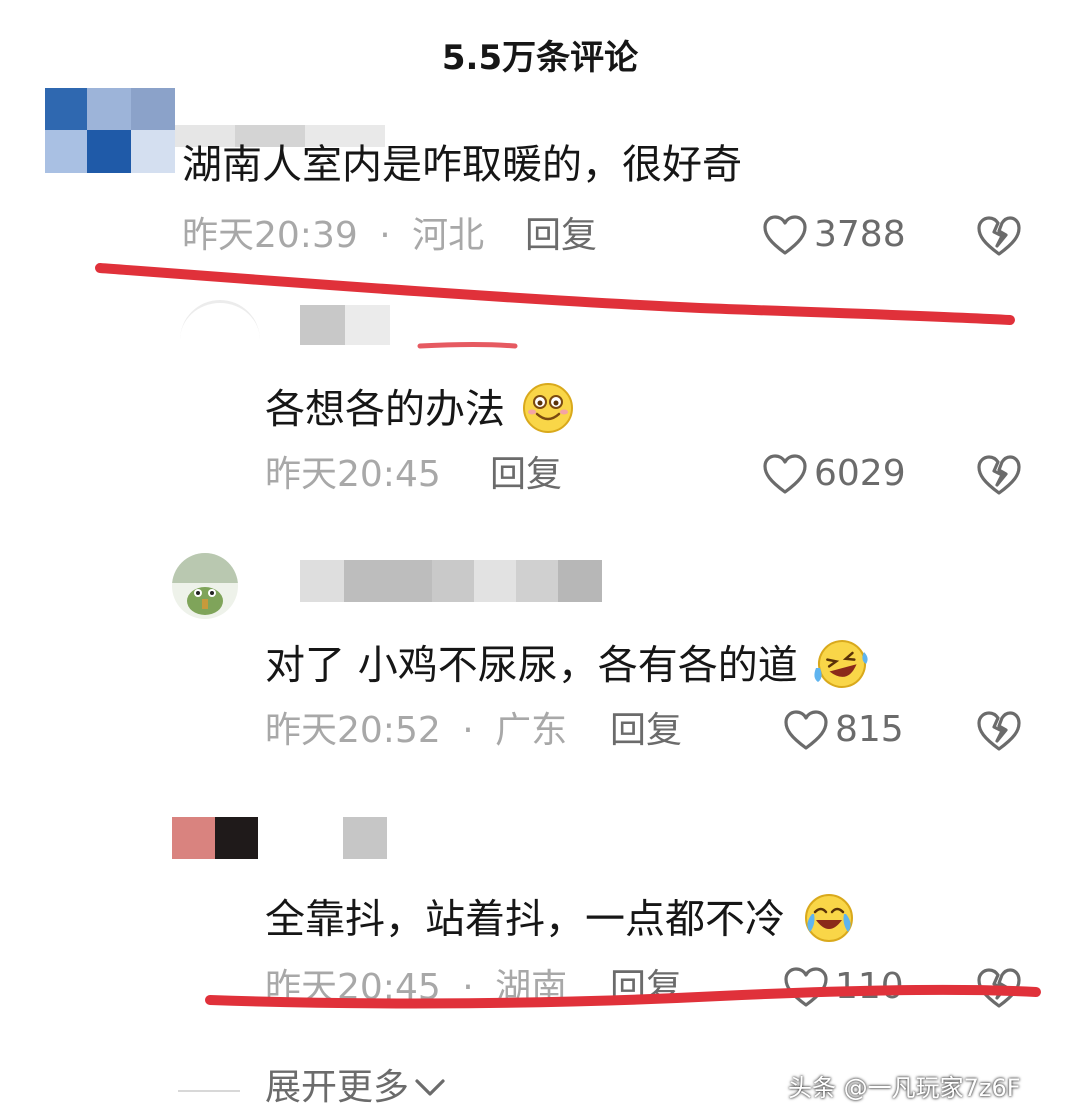 Image resolution: width=1080 pixels, height=1120 pixels. What do you see at coordinates (448, 235) in the screenshot?
I see `comment-location: 河北` at bounding box center [448, 235].